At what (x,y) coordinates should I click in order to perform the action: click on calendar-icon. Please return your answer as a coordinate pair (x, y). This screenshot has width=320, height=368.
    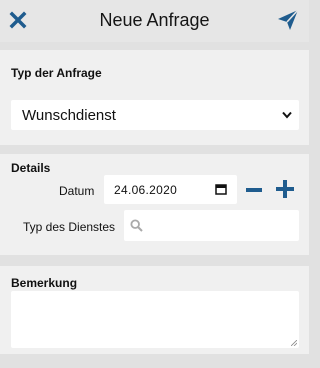
    Looking at the image, I should click on (221, 189).